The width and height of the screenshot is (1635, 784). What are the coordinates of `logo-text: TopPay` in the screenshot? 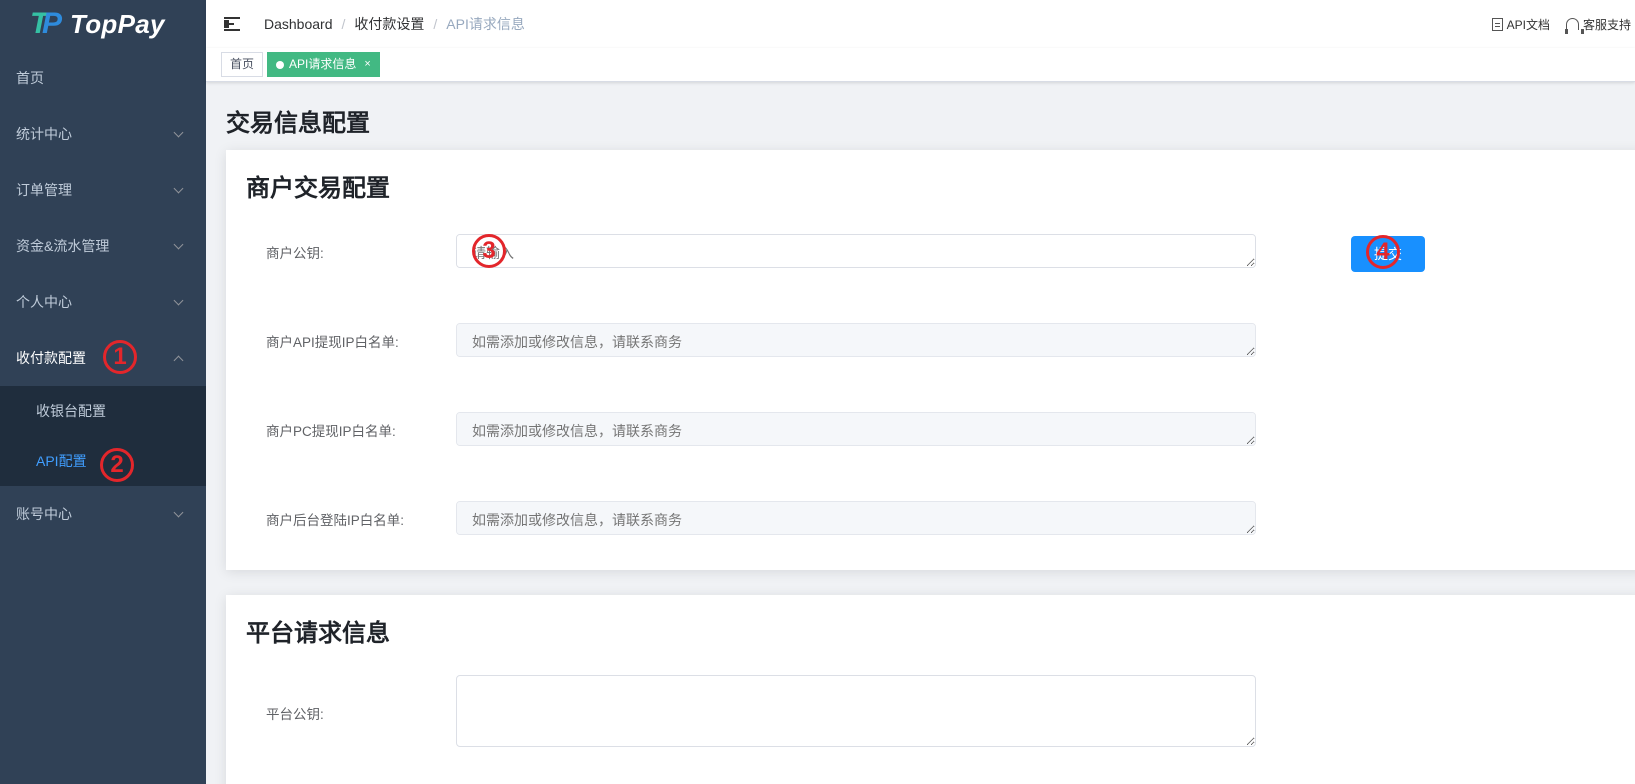 It's located at (117, 23).